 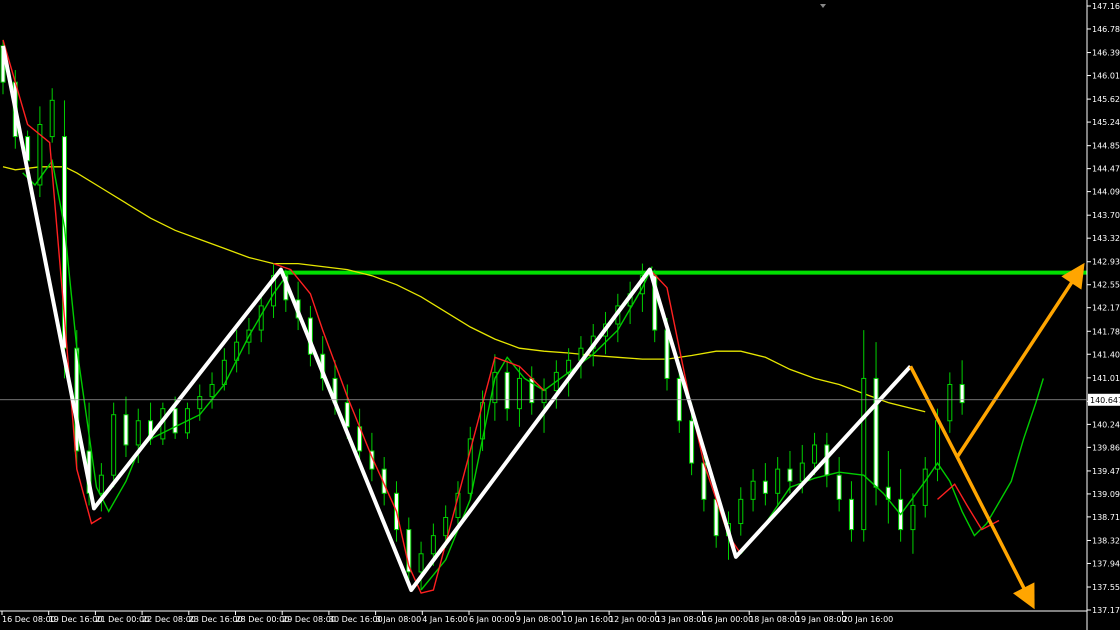 What do you see at coordinates (868, 619) in the screenshot?
I see `time-tick-label: 20 Jan 16:00` at bounding box center [868, 619].